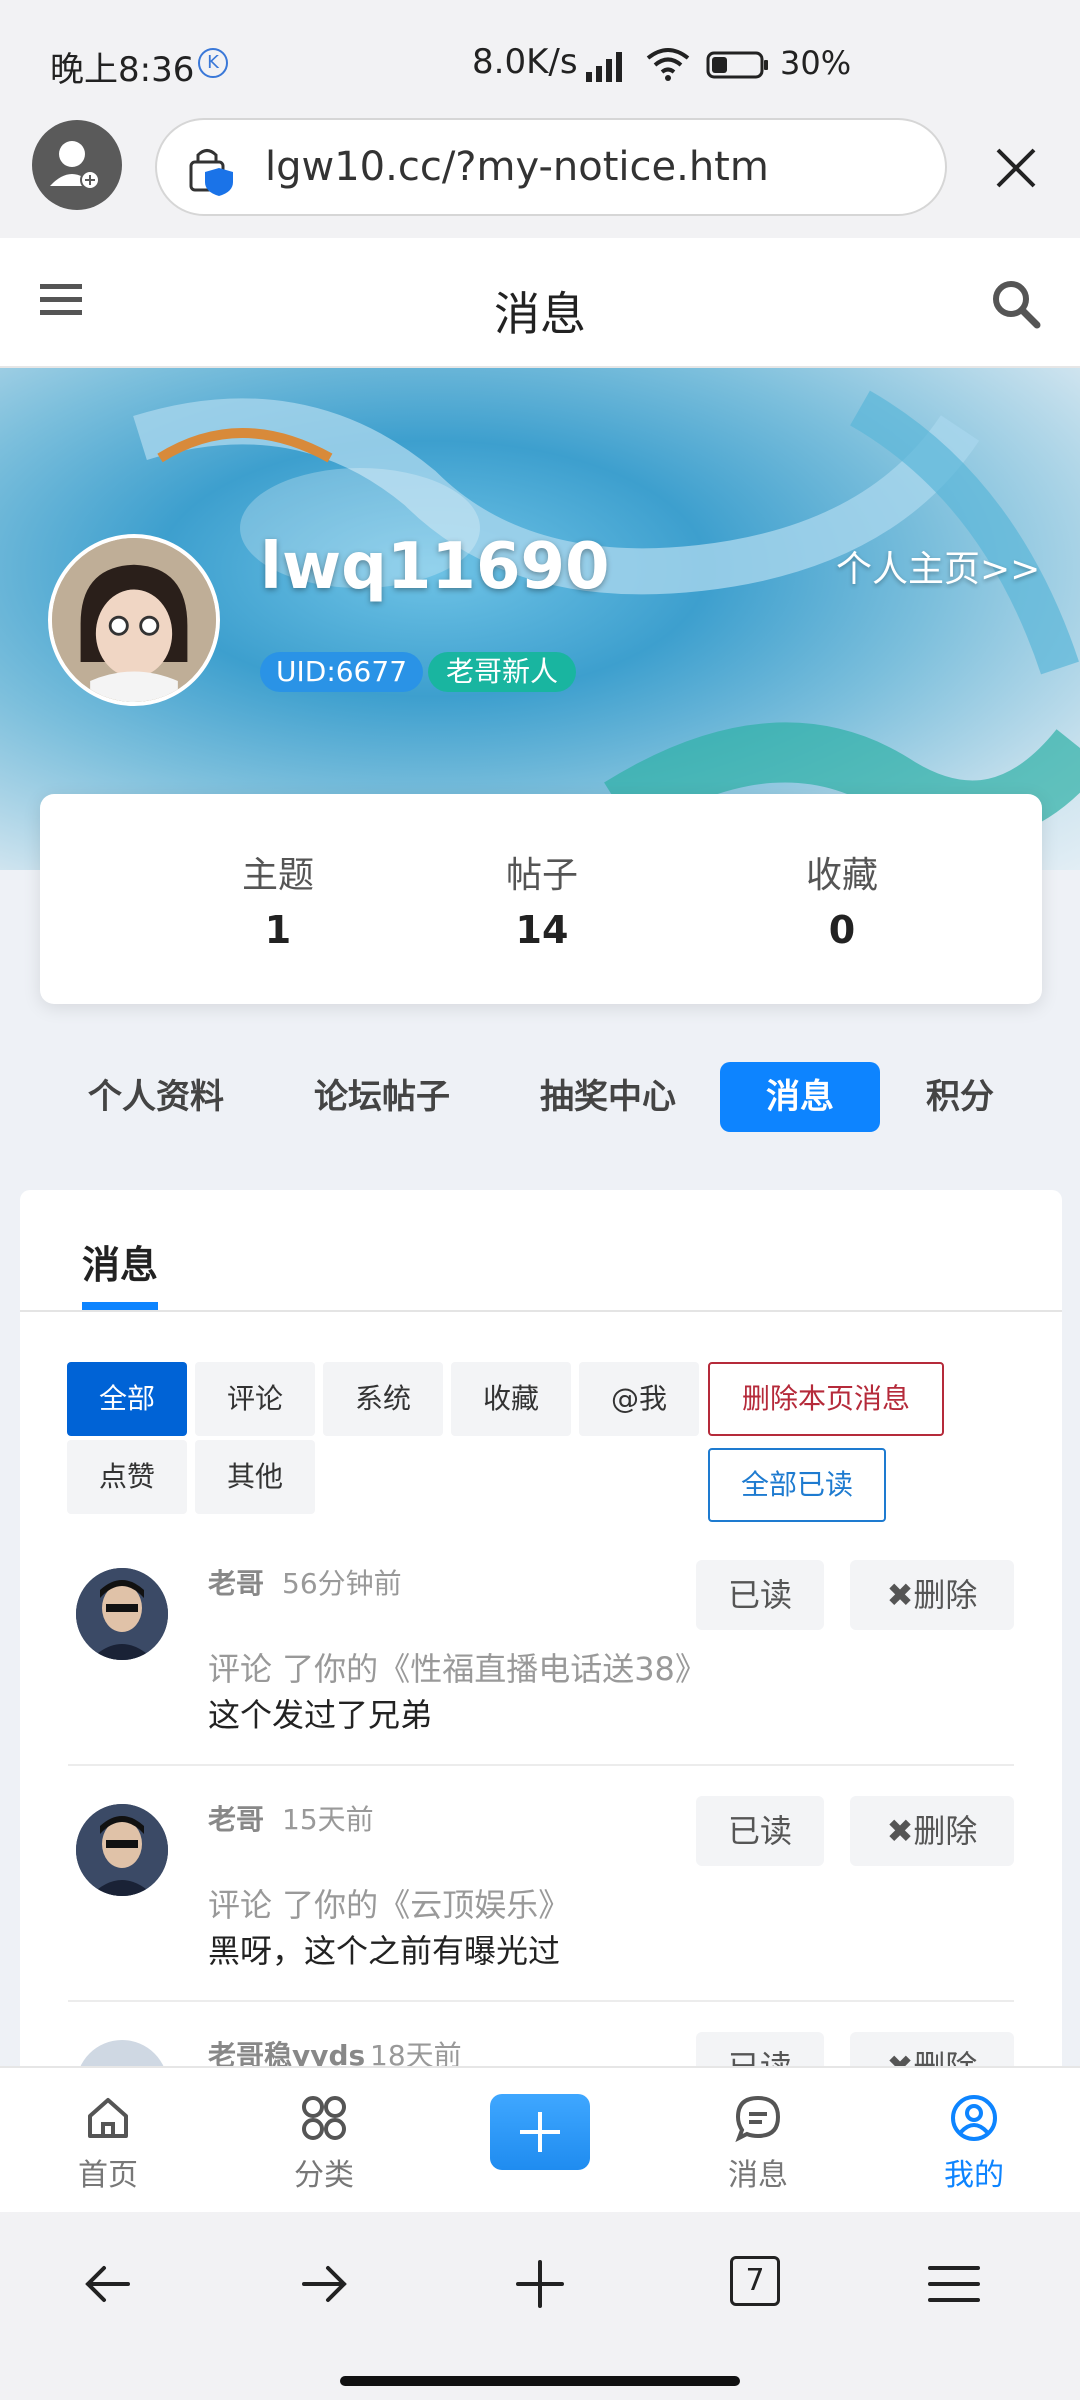 The image size is (1080, 2400). I want to click on filter-favorite: 收藏, so click(511, 1399).